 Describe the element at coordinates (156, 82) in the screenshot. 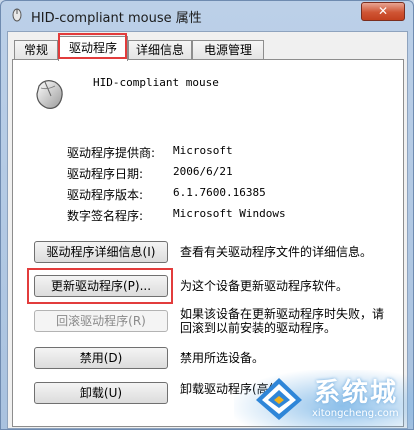

I see `device-name: HID-compliant mouse` at that location.